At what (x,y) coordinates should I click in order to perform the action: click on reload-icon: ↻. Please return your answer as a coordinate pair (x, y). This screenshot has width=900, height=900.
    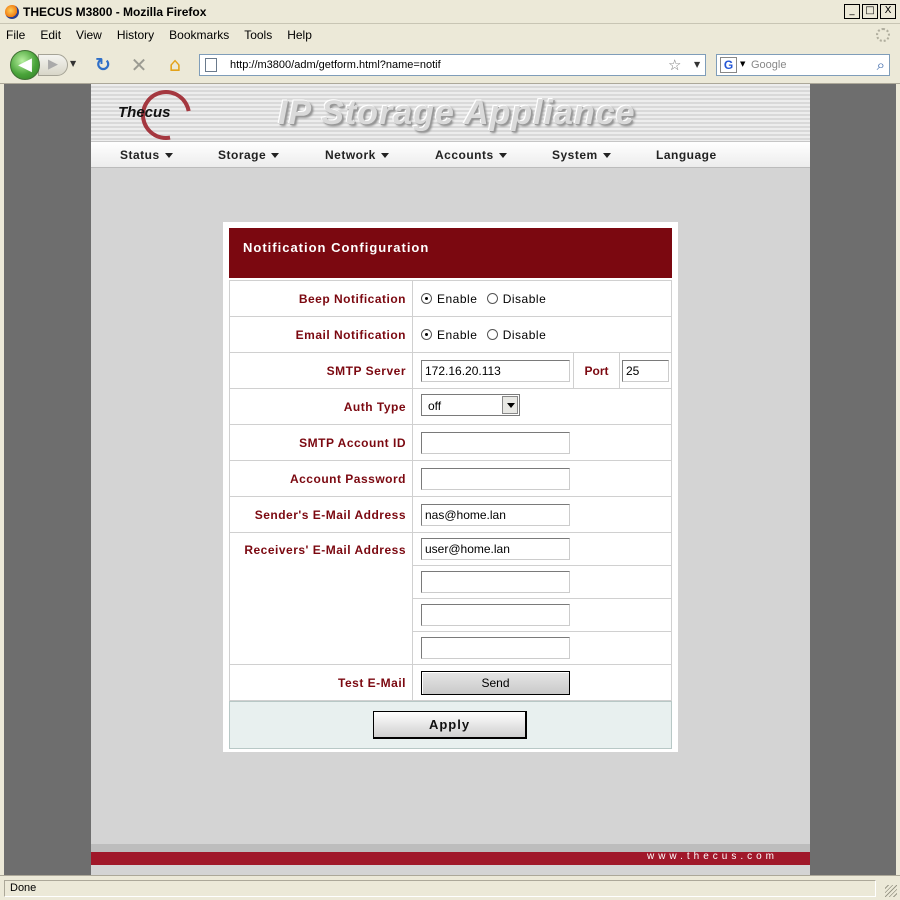
    Looking at the image, I should click on (103, 65).